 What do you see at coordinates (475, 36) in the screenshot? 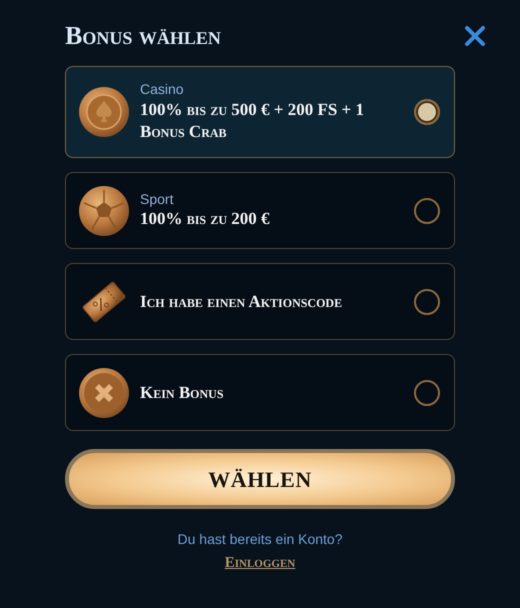
I see `close-icon` at bounding box center [475, 36].